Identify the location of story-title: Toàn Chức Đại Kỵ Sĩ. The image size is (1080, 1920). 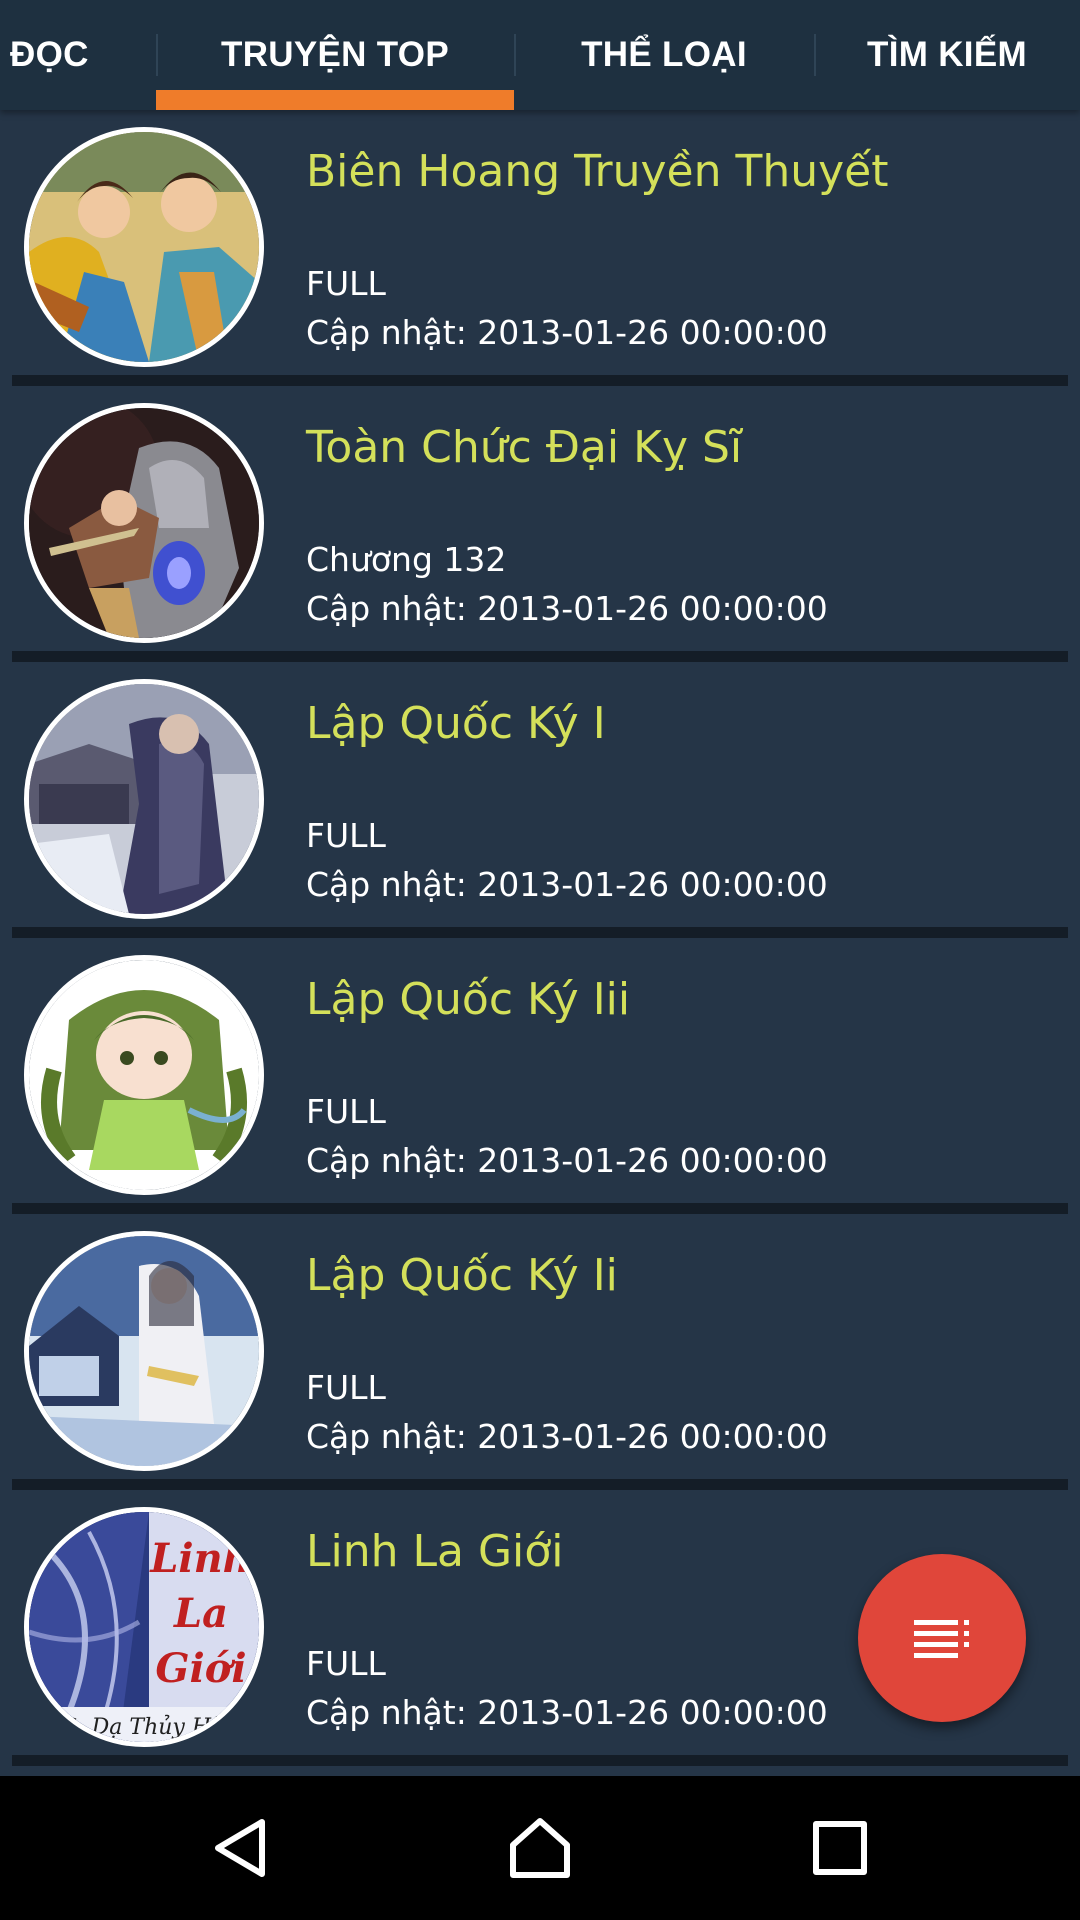
(524, 447).